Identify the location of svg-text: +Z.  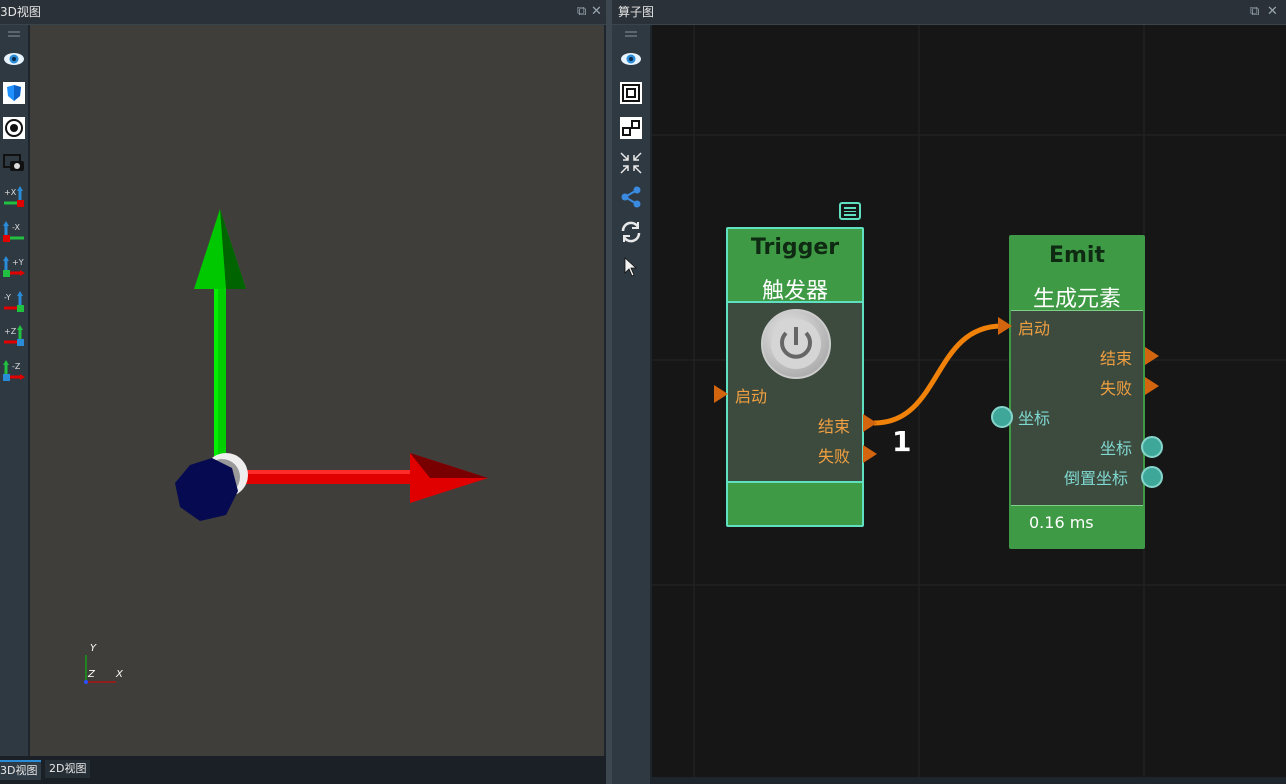
(10, 331).